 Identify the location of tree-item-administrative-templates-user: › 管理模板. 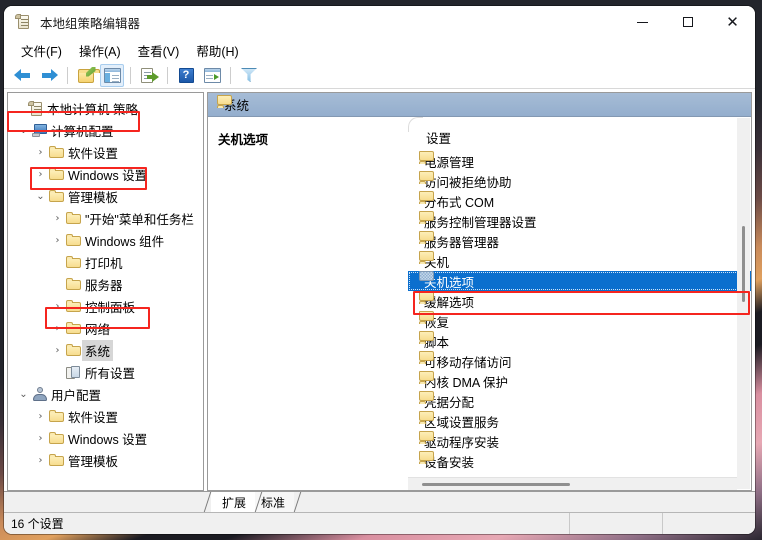
(105, 460).